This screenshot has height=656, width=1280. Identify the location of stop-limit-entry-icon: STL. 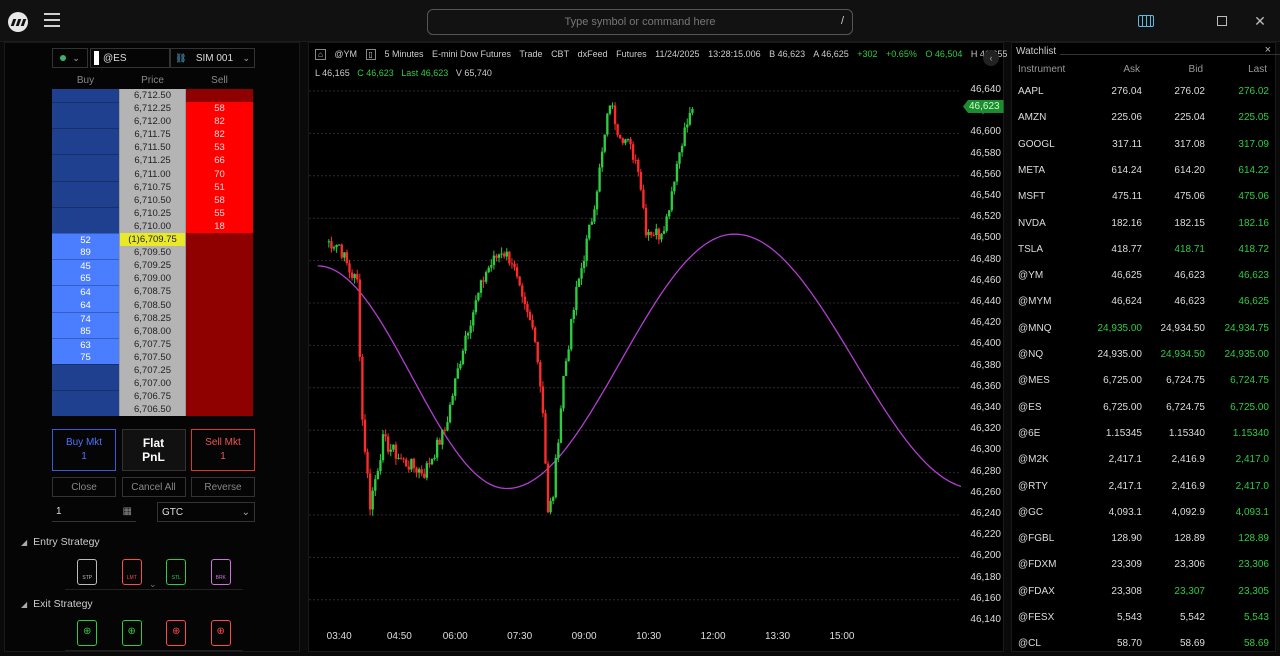
(176, 571).